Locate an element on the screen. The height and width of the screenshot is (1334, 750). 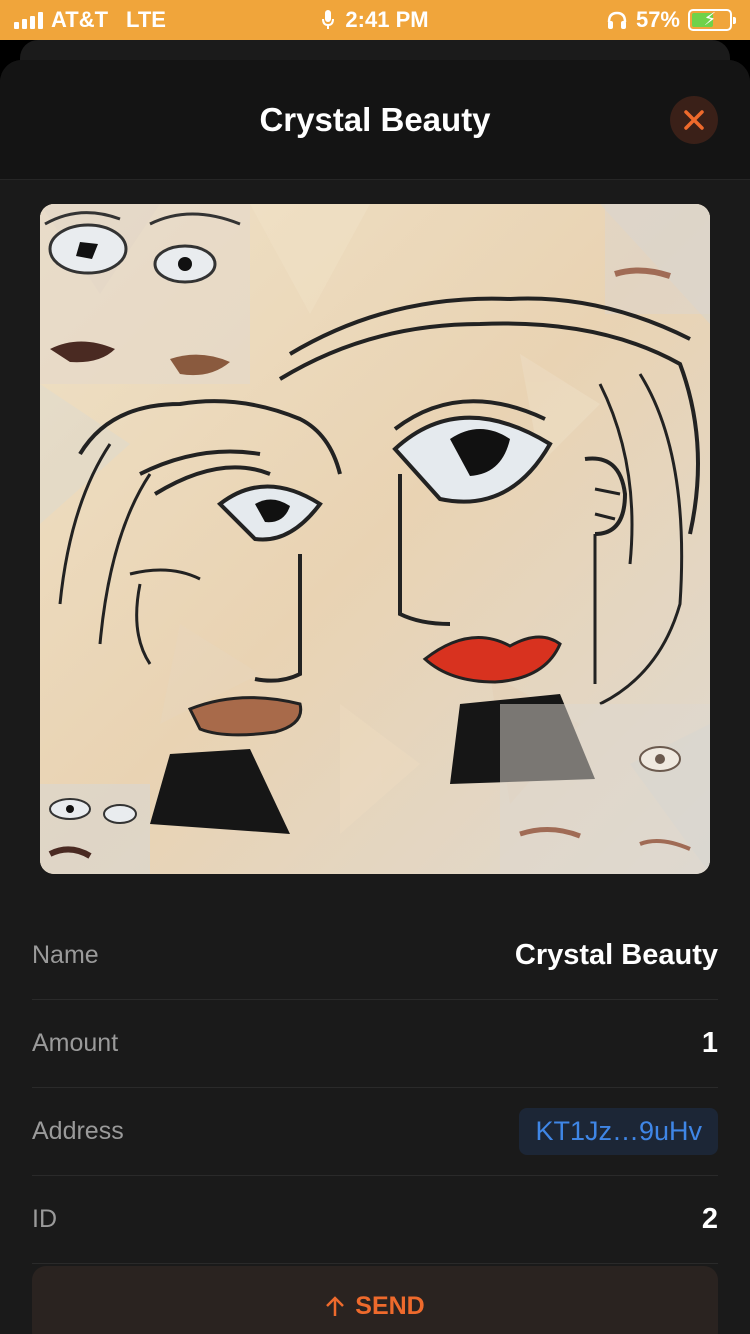
status-left: AT&T LTE is located at coordinates (90, 20).